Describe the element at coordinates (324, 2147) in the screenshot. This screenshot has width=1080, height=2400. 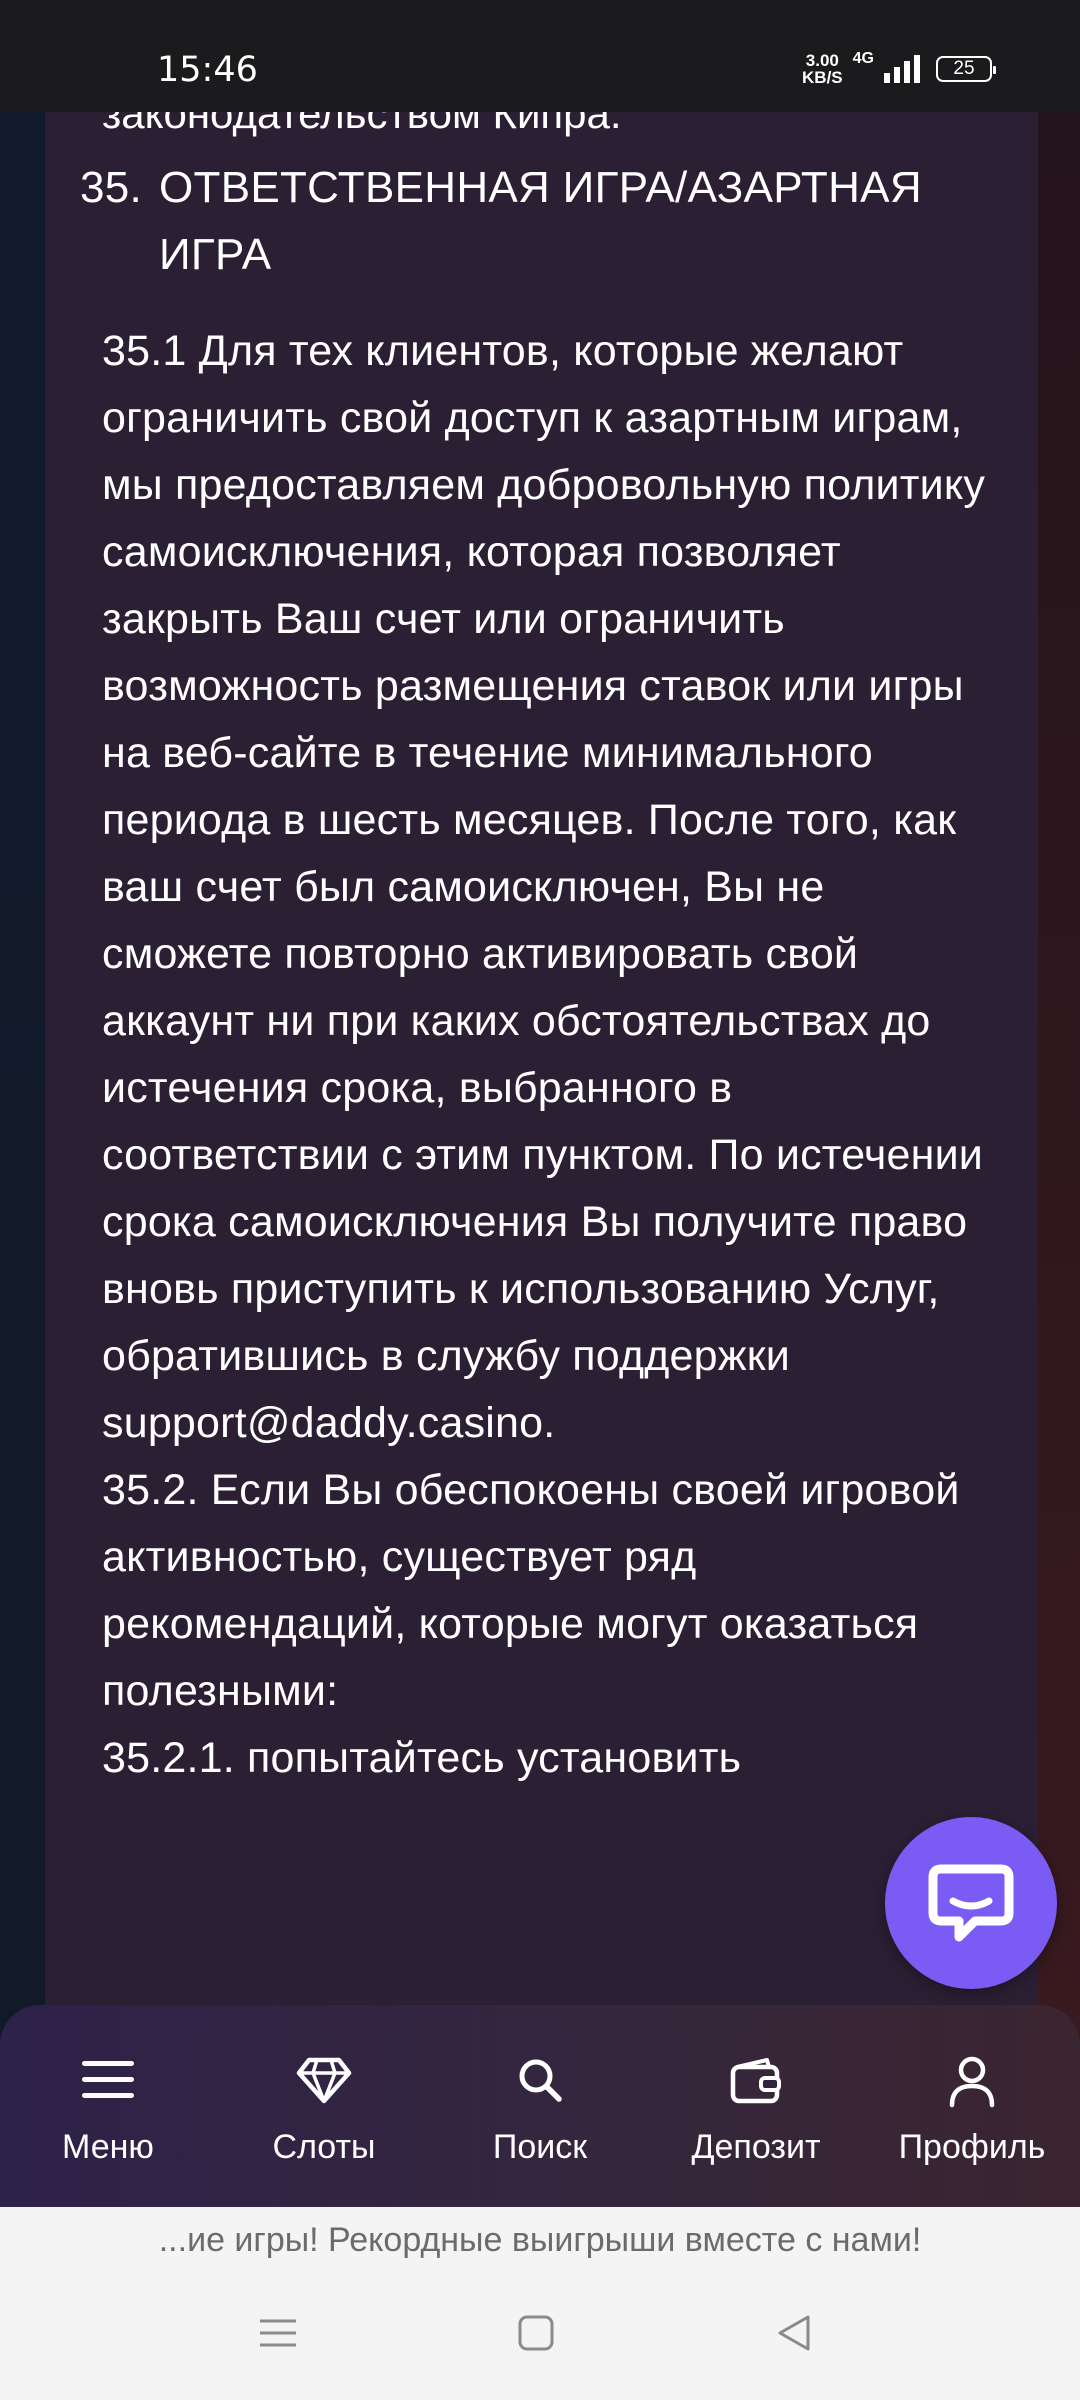
I see `nav-label-slots: Слоты` at that location.